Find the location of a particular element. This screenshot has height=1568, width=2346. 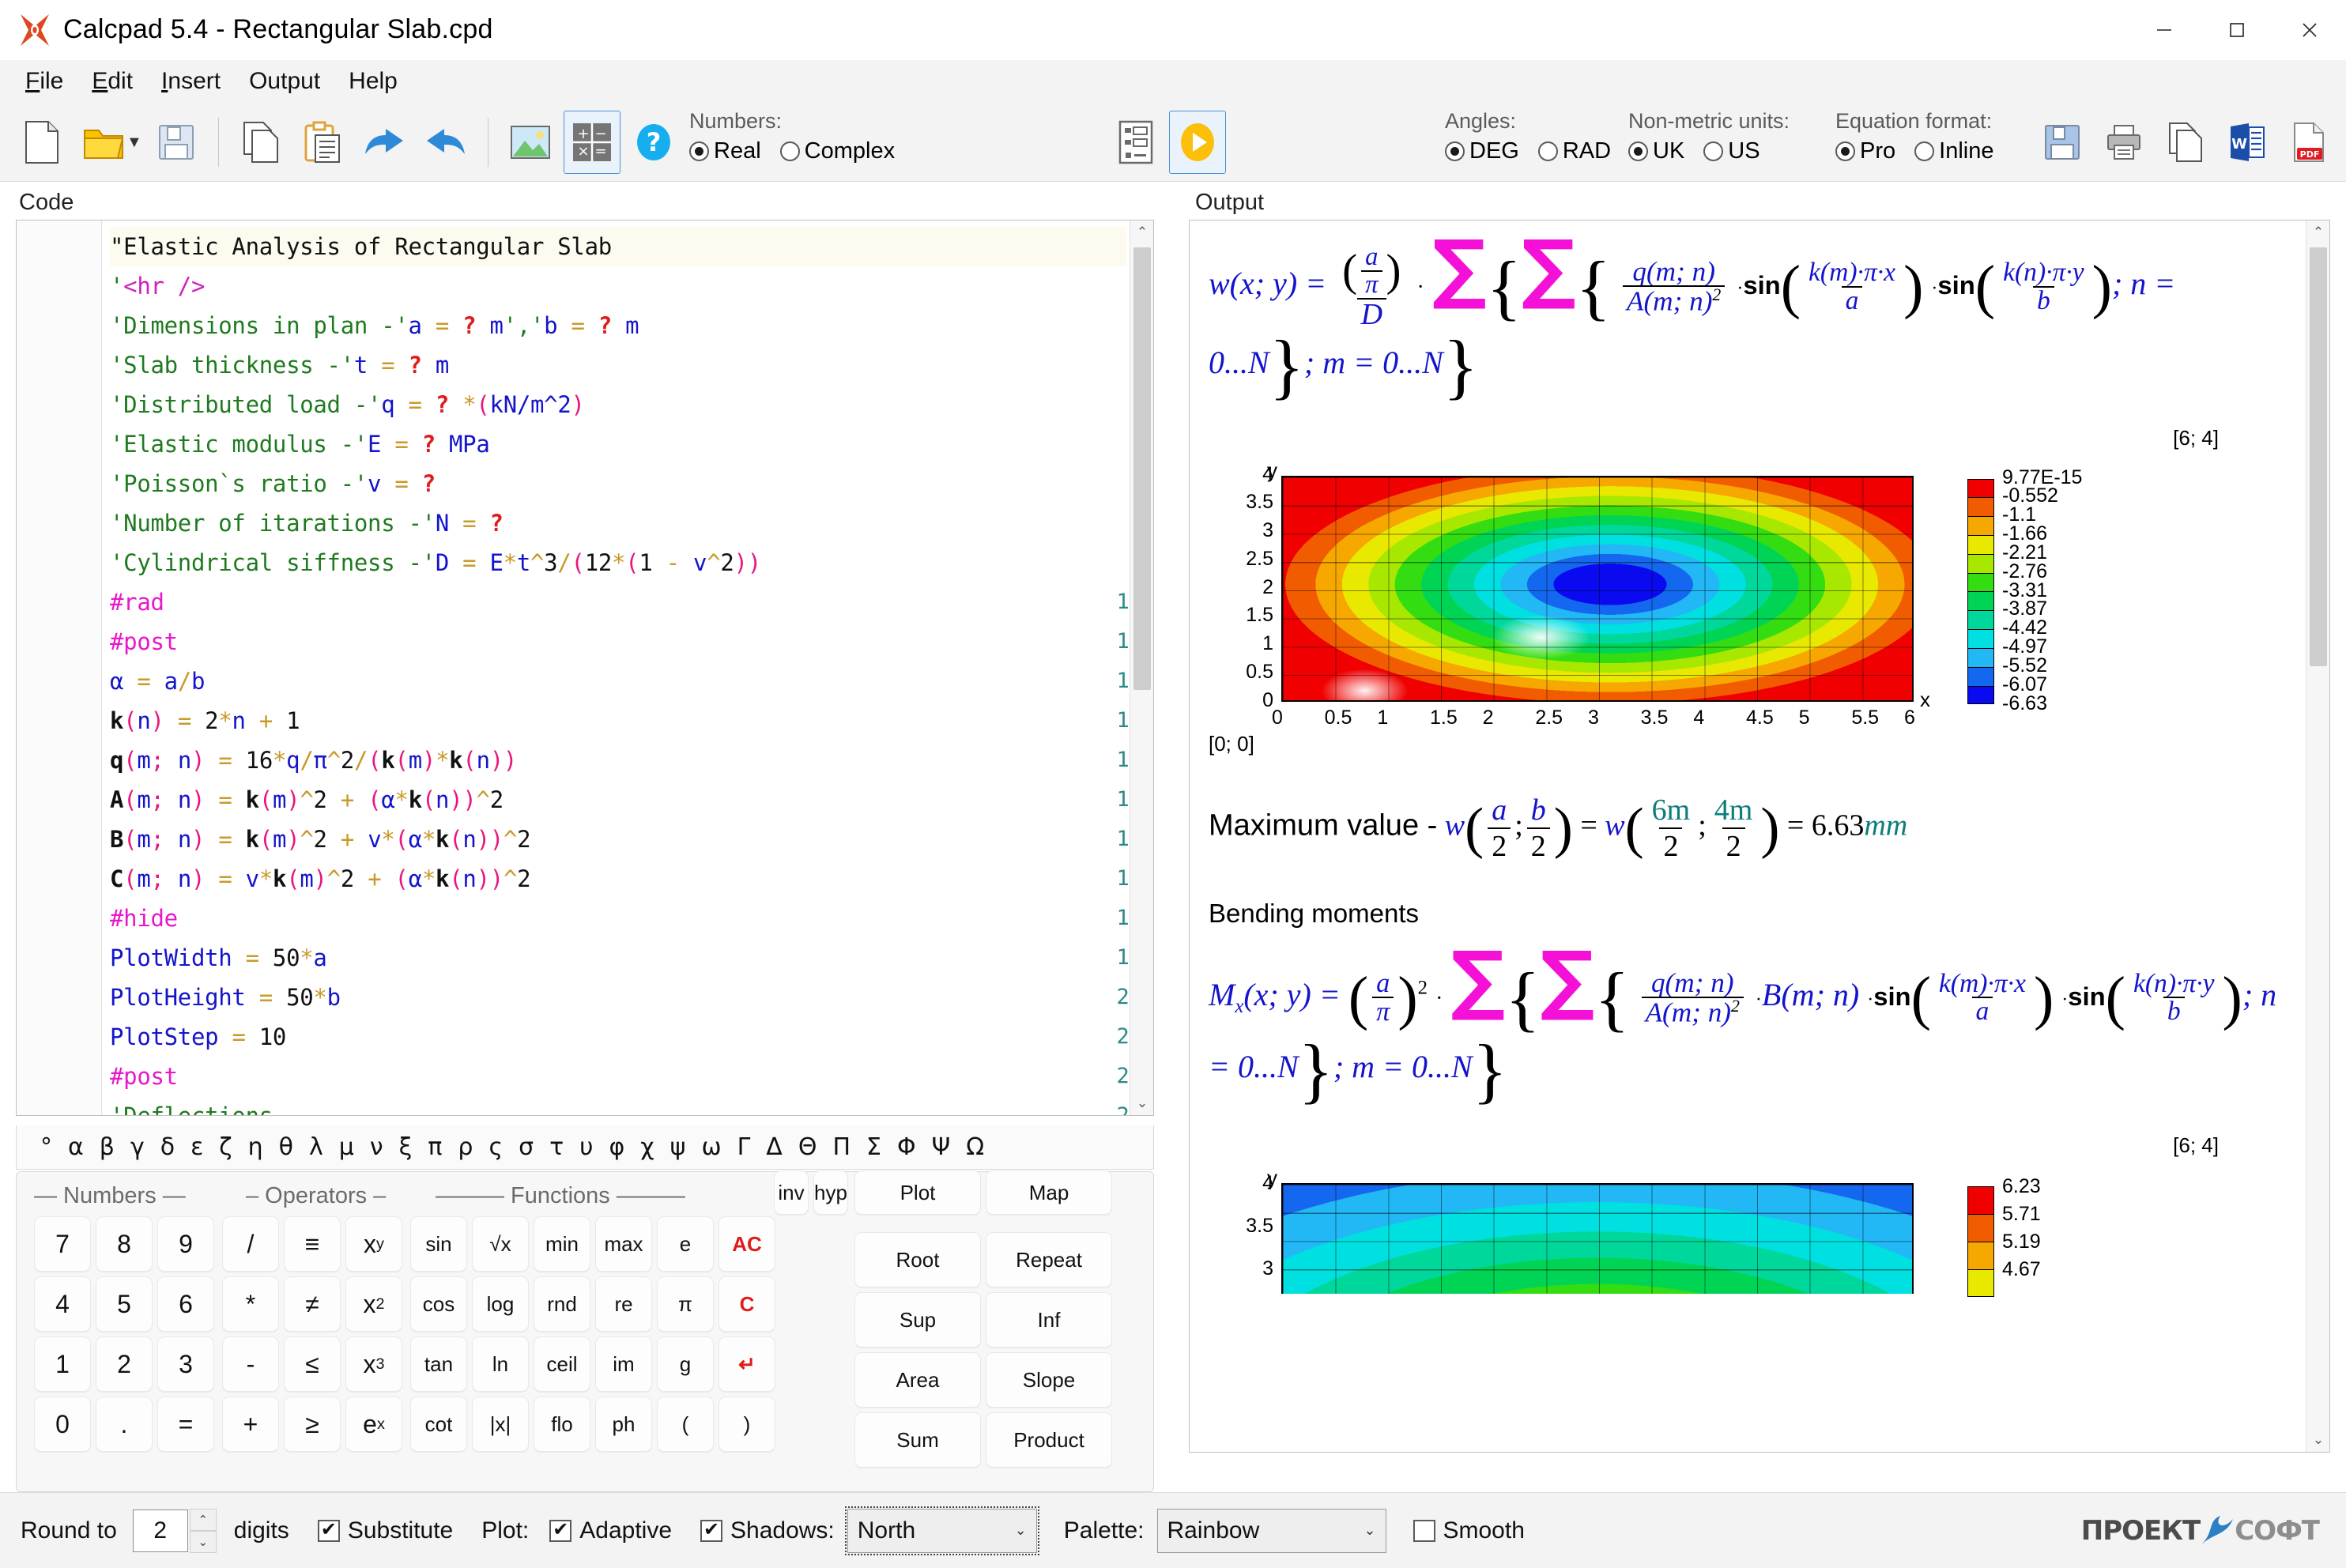

key-fn-0-2: min is located at coordinates (562, 1244).